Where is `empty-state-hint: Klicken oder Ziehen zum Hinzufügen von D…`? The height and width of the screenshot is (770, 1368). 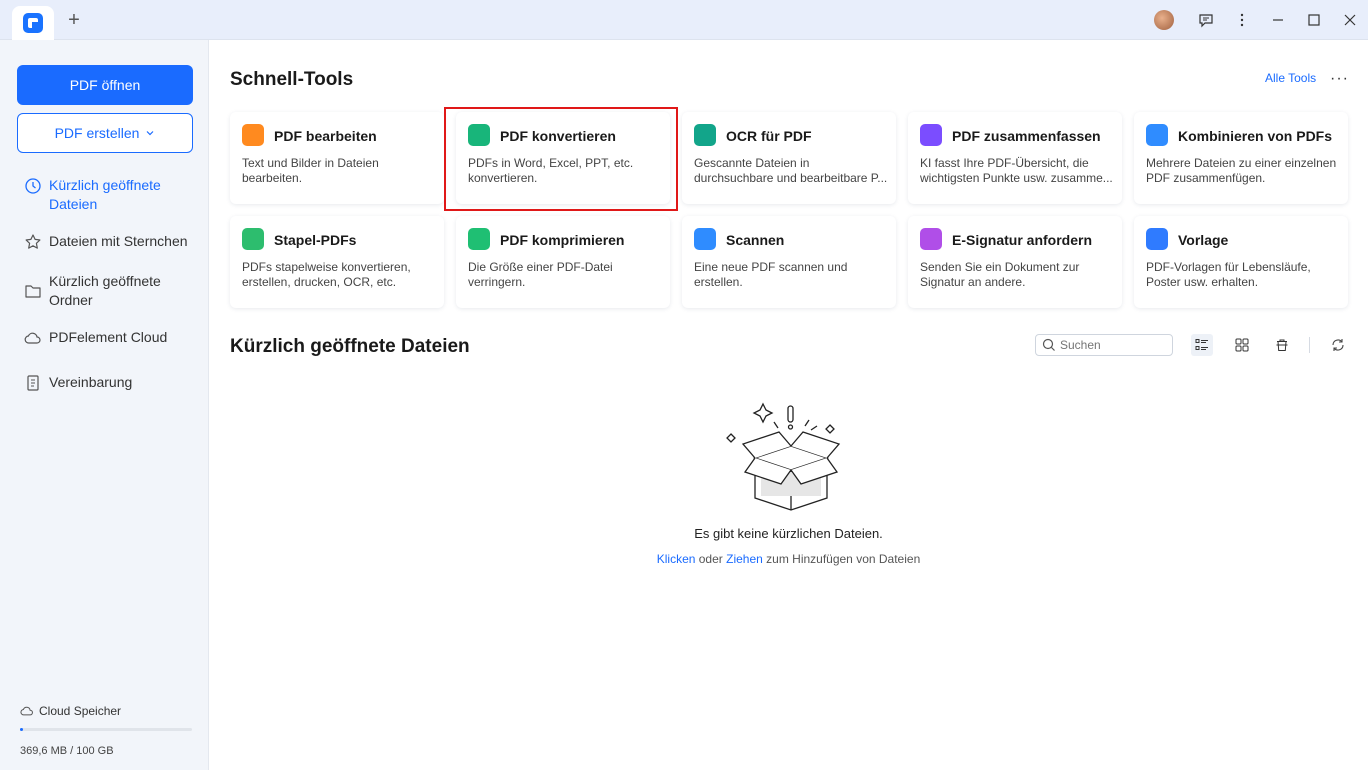 empty-state-hint: Klicken oder Ziehen zum Hinzufügen von D… is located at coordinates (788, 559).